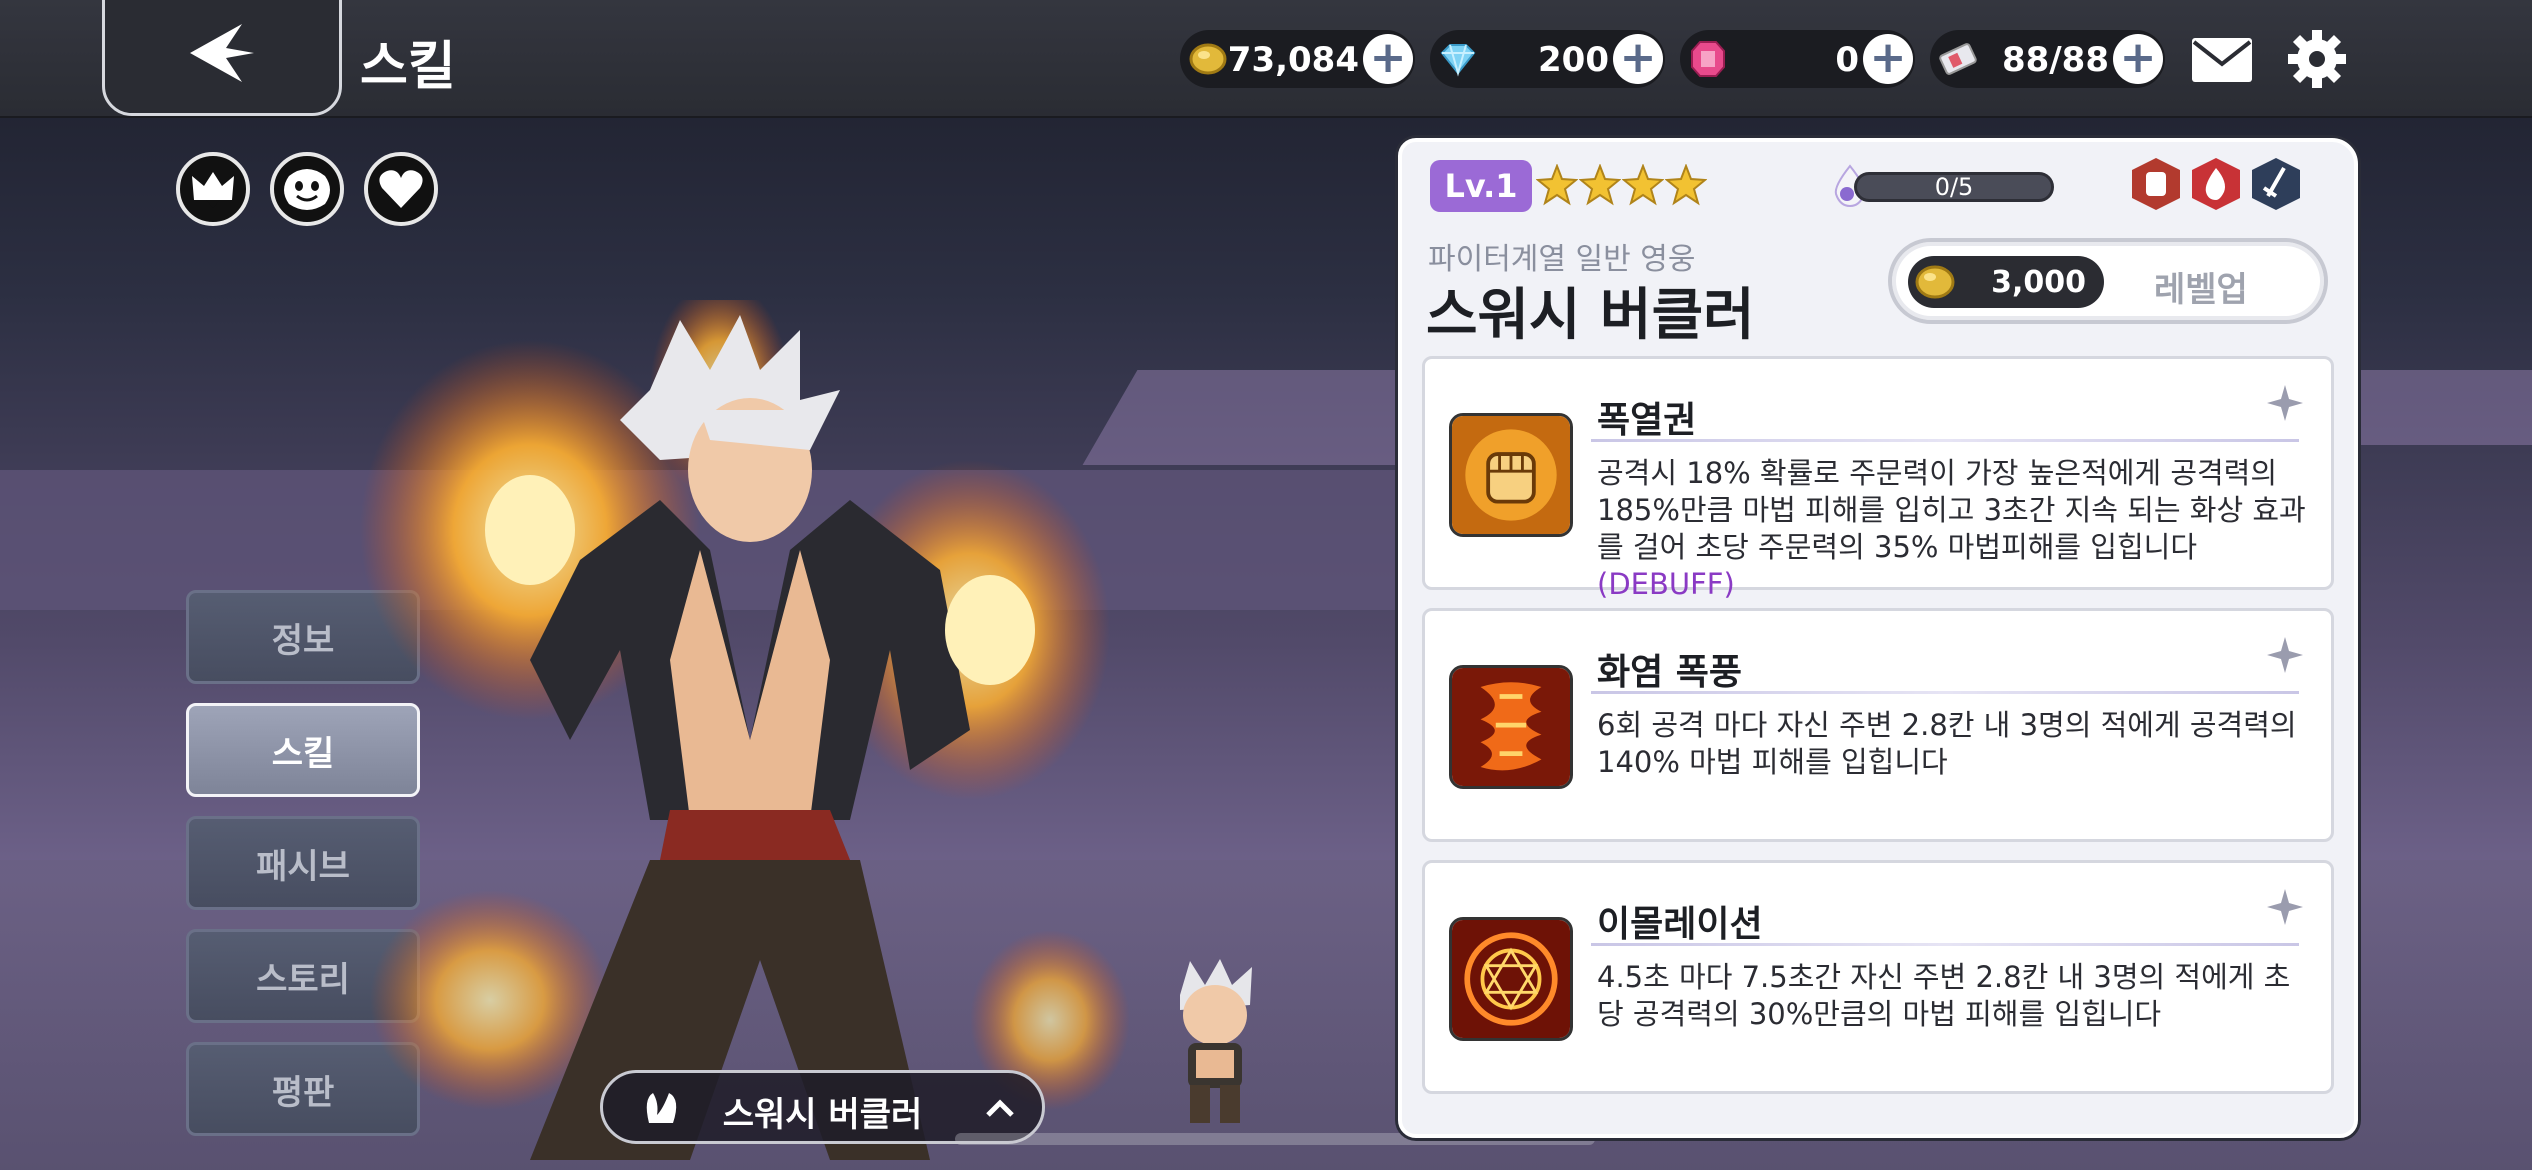 This screenshot has width=2532, height=1170. What do you see at coordinates (1797, 59) in the screenshot?
I see `ruby-counter: 0 +` at bounding box center [1797, 59].